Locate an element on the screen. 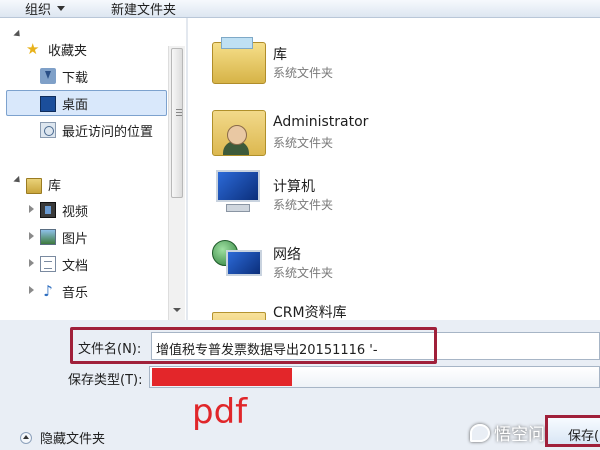 The width and height of the screenshot is (600, 450). filename-highlight-box is located at coordinates (253, 345).